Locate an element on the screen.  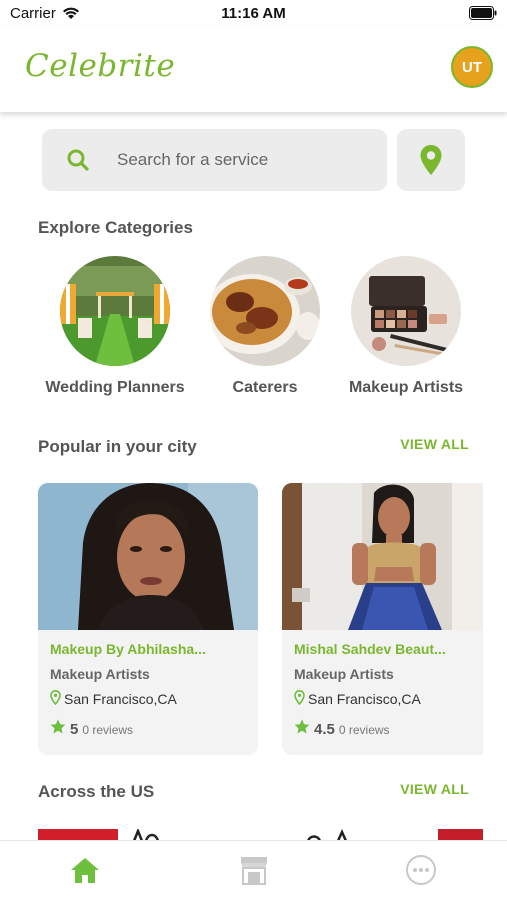
home-icon is located at coordinates (85, 872).